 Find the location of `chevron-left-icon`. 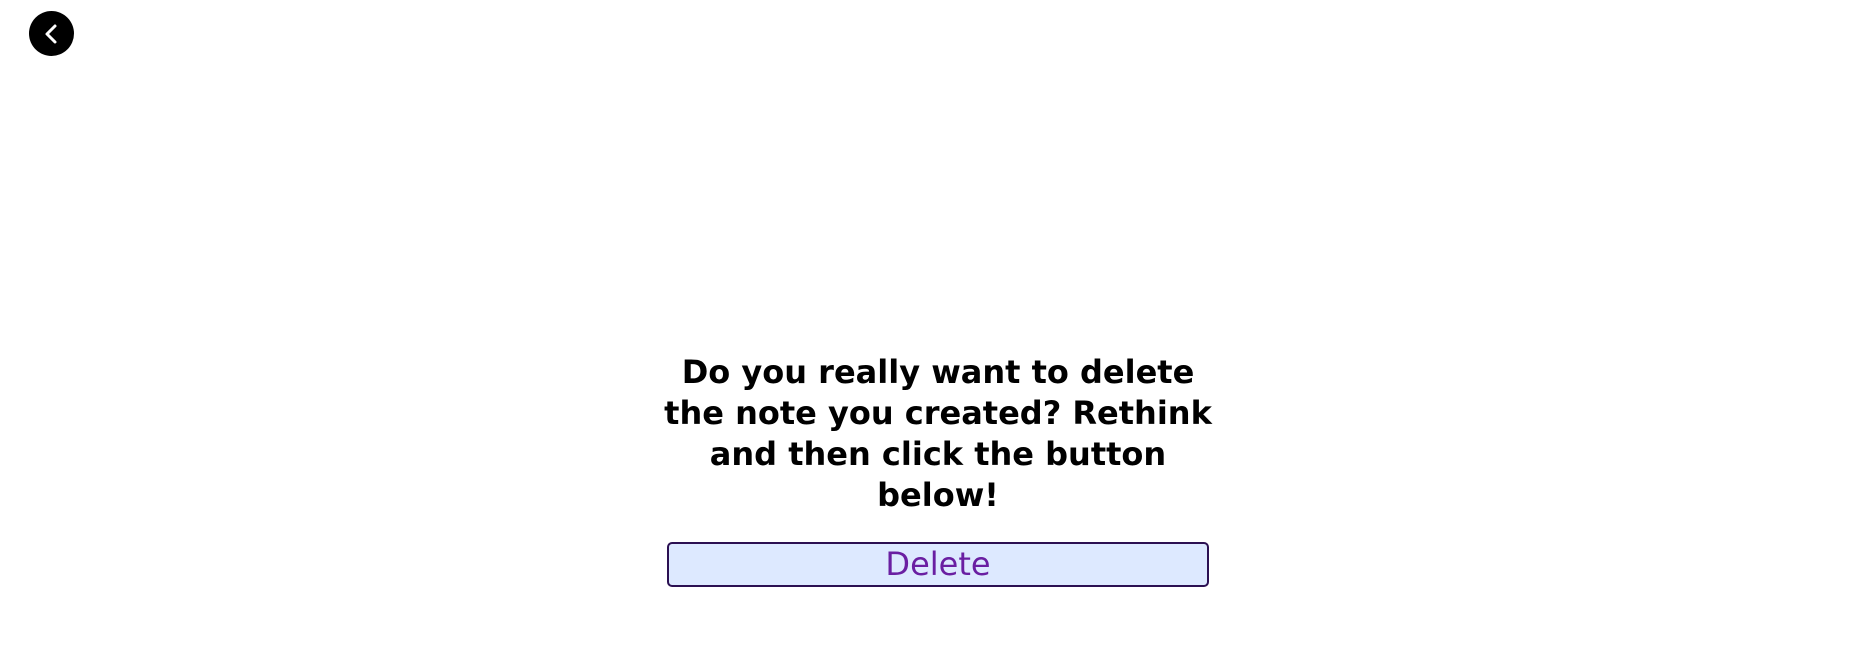

chevron-left-icon is located at coordinates (52, 34).